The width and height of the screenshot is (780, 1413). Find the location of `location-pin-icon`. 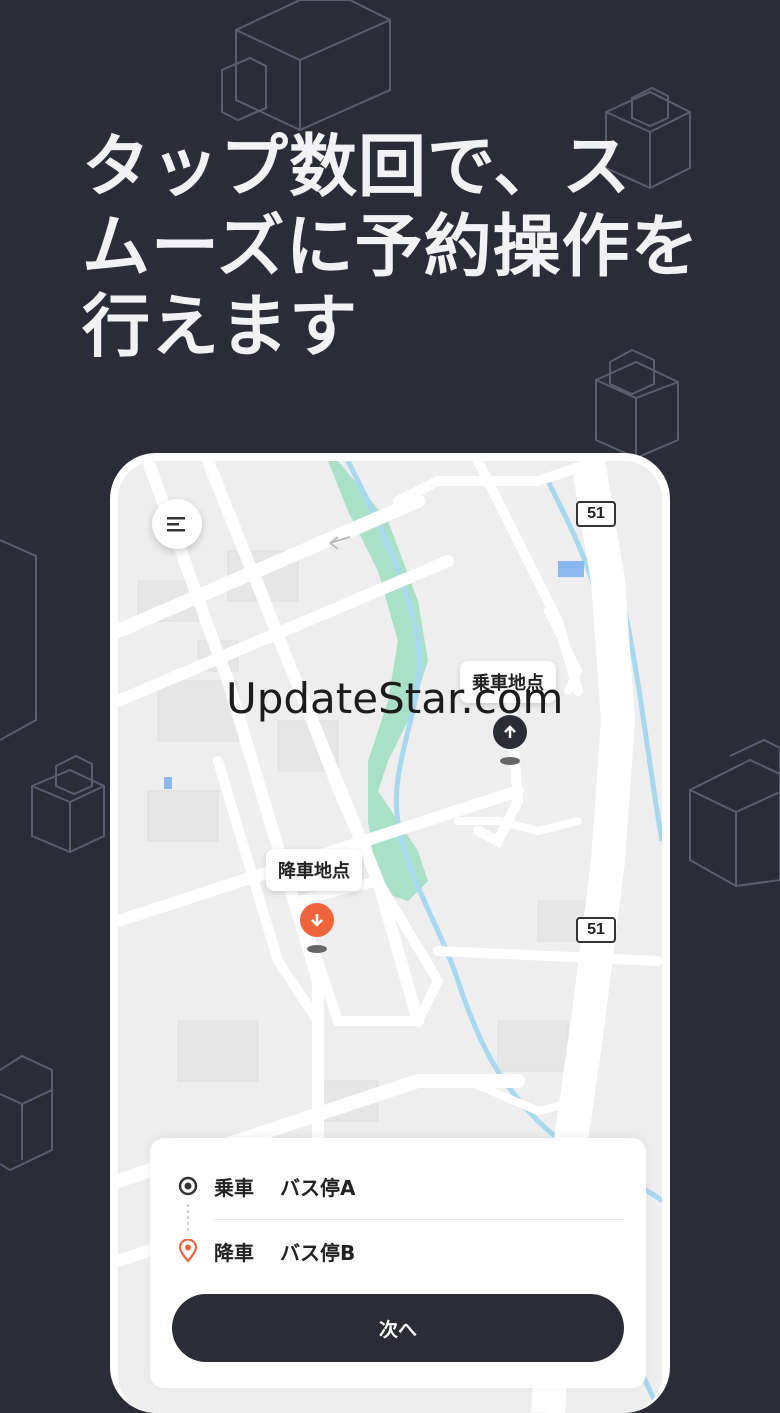

location-pin-icon is located at coordinates (188, 1251).